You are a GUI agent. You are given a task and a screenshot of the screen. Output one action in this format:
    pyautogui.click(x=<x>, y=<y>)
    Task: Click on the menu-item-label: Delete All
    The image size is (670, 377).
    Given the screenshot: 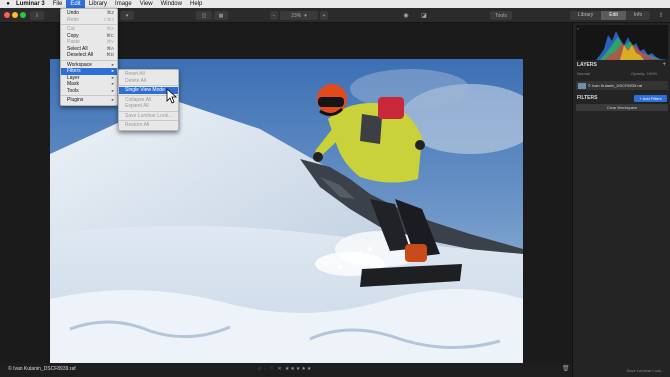 What is the action you would take?
    pyautogui.click(x=136, y=80)
    